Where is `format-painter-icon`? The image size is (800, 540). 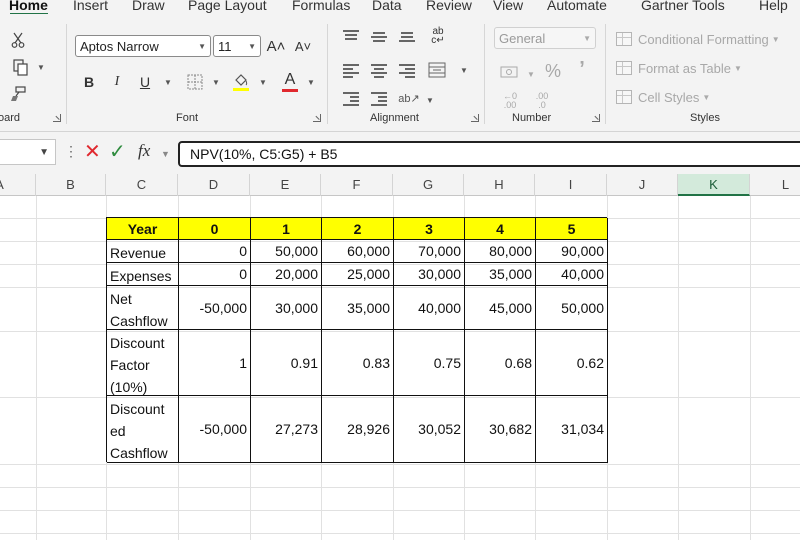
format-painter-icon is located at coordinates (18, 94).